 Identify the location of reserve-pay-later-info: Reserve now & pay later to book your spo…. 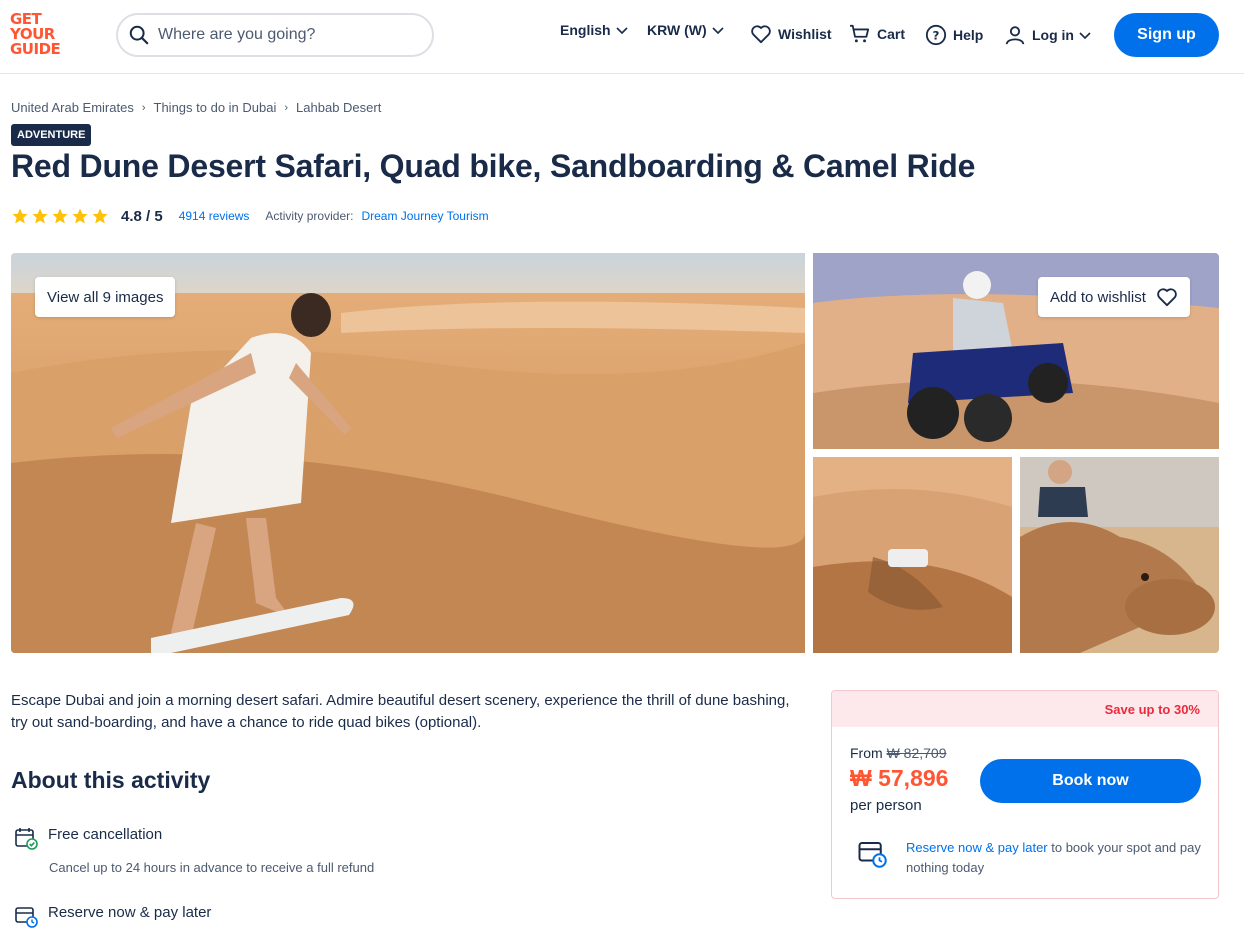
(1029, 858).